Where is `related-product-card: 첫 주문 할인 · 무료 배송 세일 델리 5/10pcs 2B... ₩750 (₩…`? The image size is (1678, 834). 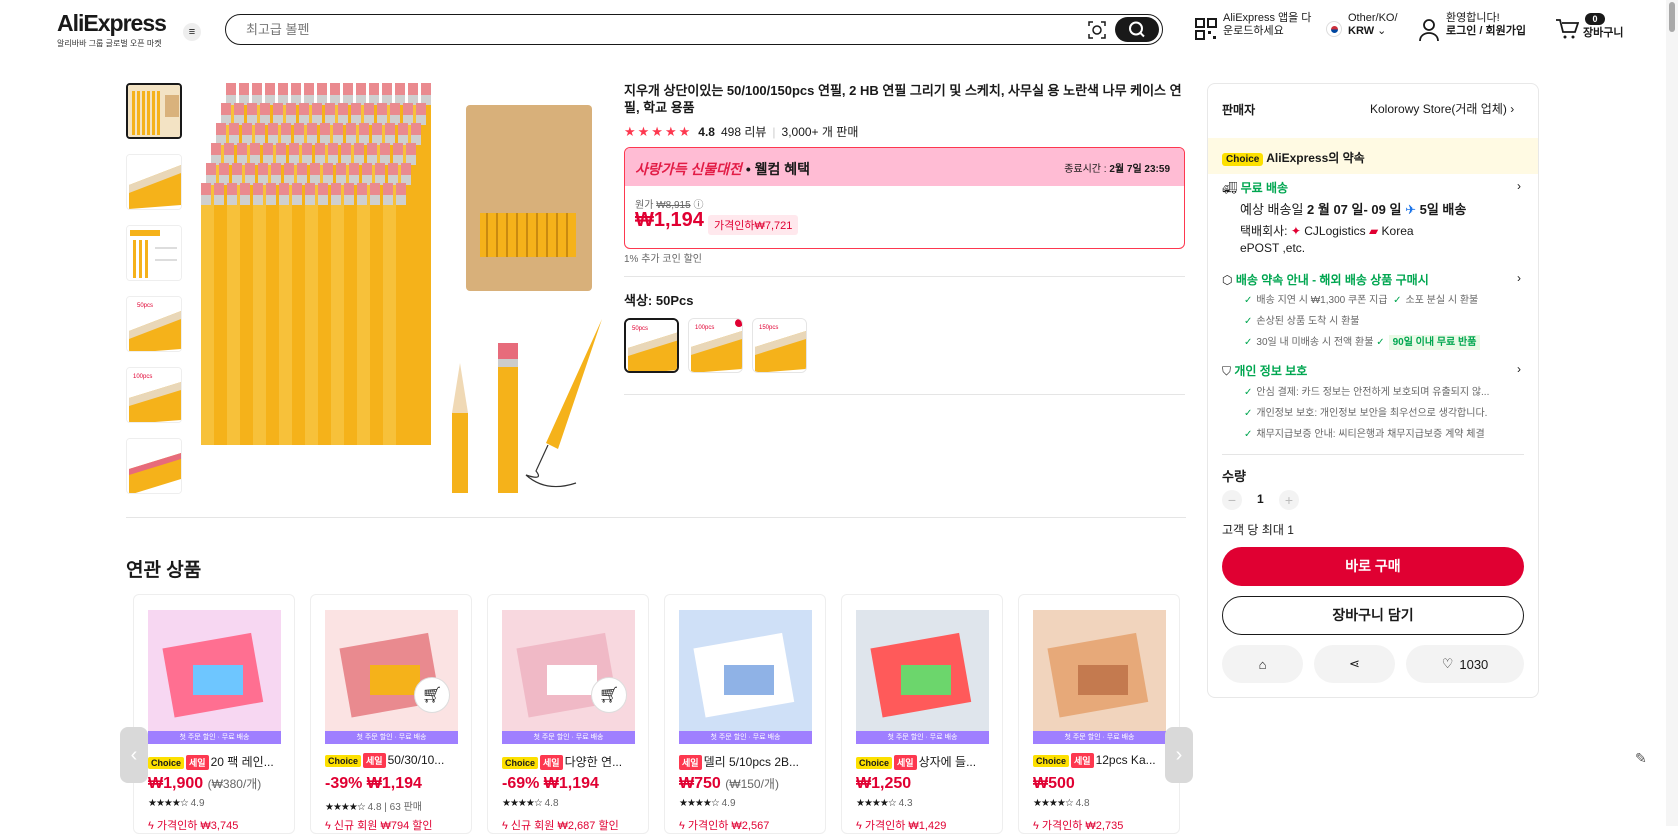
related-product-card: 첫 주문 할인 · 무료 배송 세일 델리 5/10pcs 2B... ₩750 (₩… is located at coordinates (745, 714).